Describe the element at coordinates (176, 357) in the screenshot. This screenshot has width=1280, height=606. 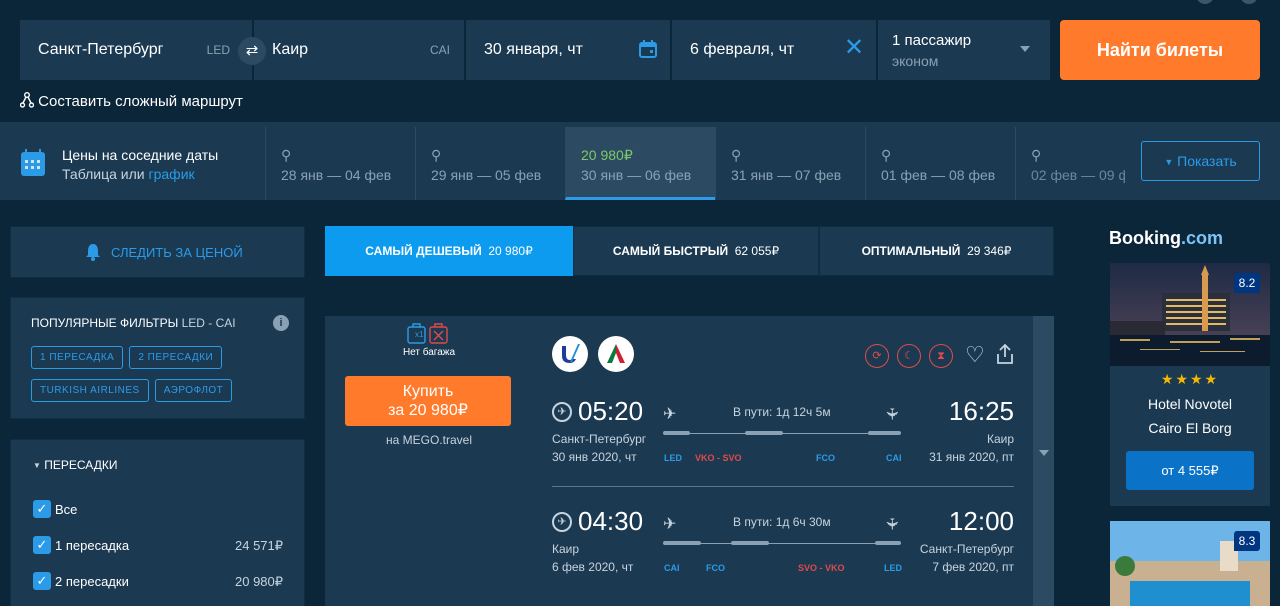
I see `chip-2-stops: 2 ПЕРЕСАДКИ` at that location.